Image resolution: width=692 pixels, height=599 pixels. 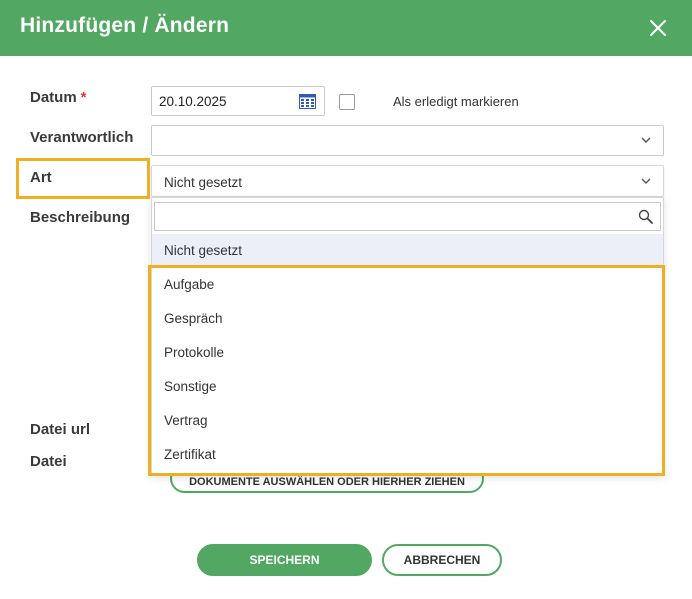 I want to click on datum-label: Datum *, so click(x=58, y=97).